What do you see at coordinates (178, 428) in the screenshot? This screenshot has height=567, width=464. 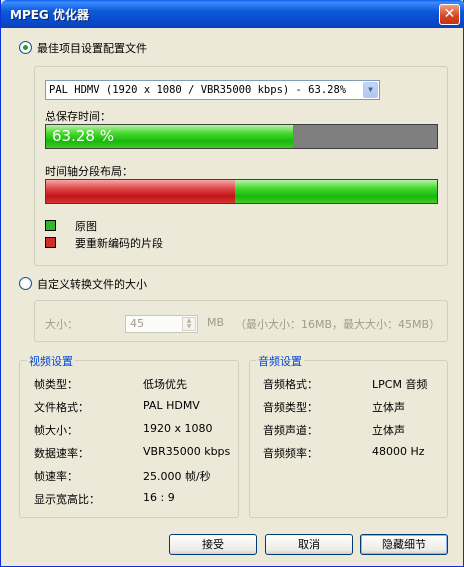 I see `video-row-value: 1920 x 1080` at bounding box center [178, 428].